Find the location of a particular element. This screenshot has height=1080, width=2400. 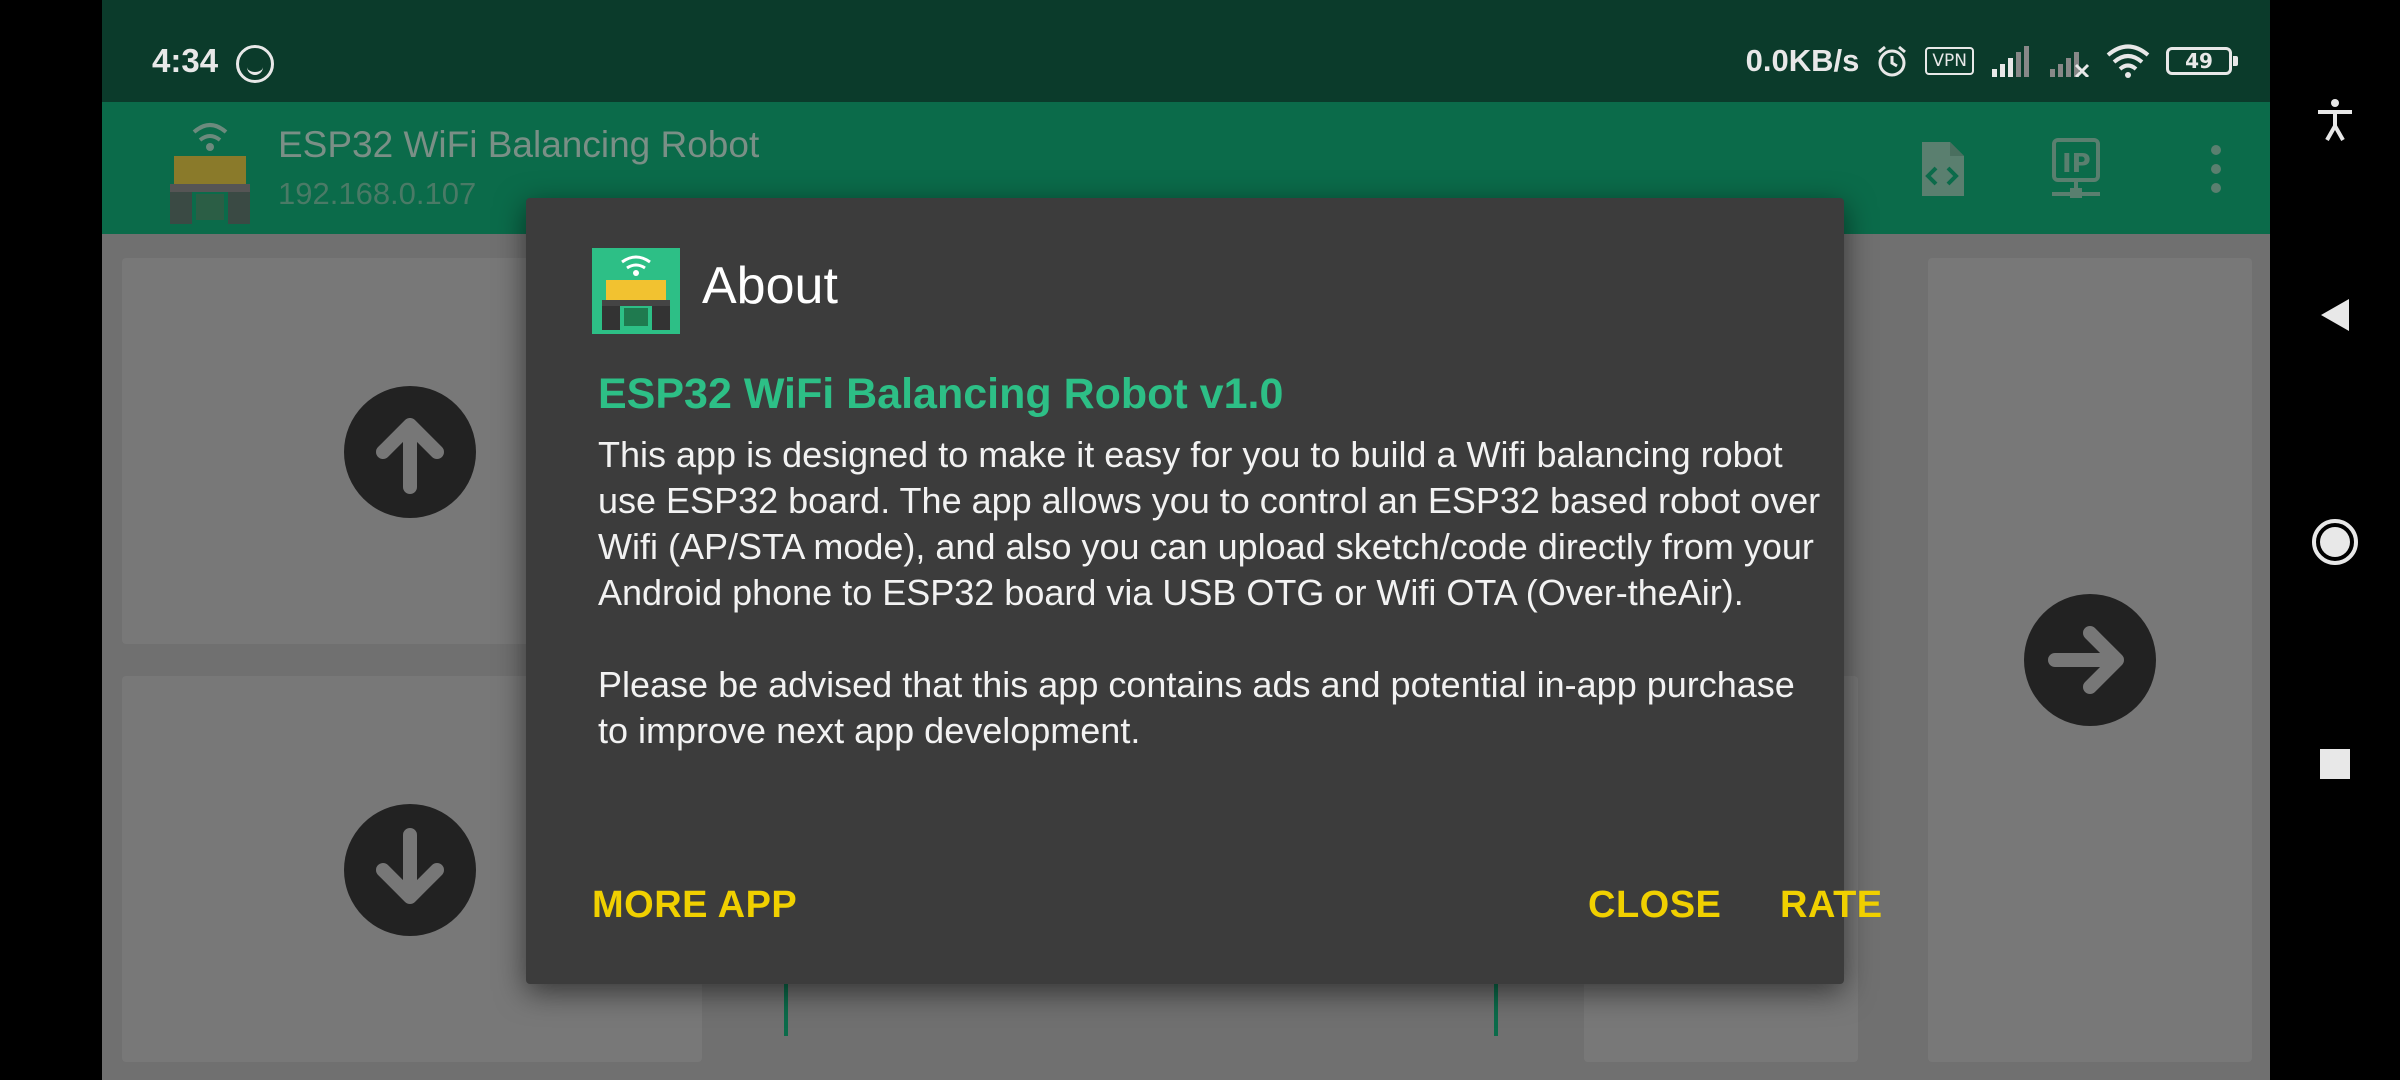

recents-square-icon is located at coordinates (2335, 764).